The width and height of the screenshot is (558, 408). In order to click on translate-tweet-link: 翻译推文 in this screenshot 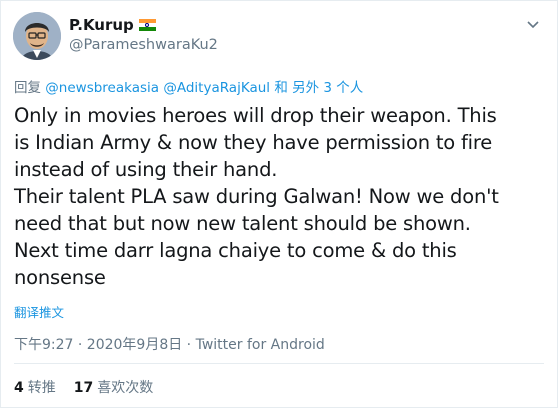, I will do `click(39, 311)`.